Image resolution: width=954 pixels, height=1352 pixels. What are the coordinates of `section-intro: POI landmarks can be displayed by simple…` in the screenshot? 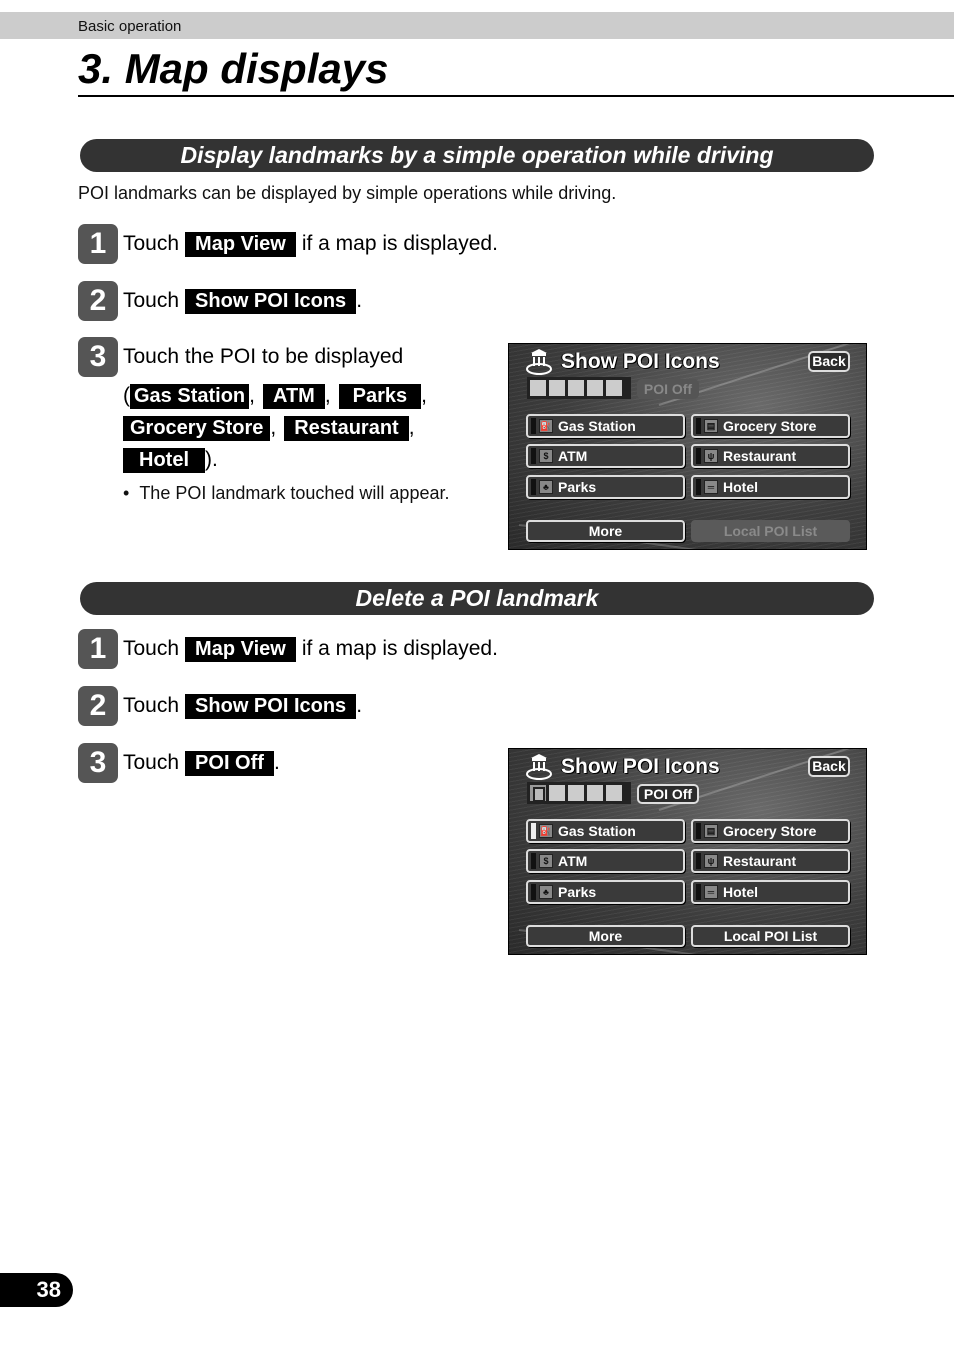 It's located at (347, 193).